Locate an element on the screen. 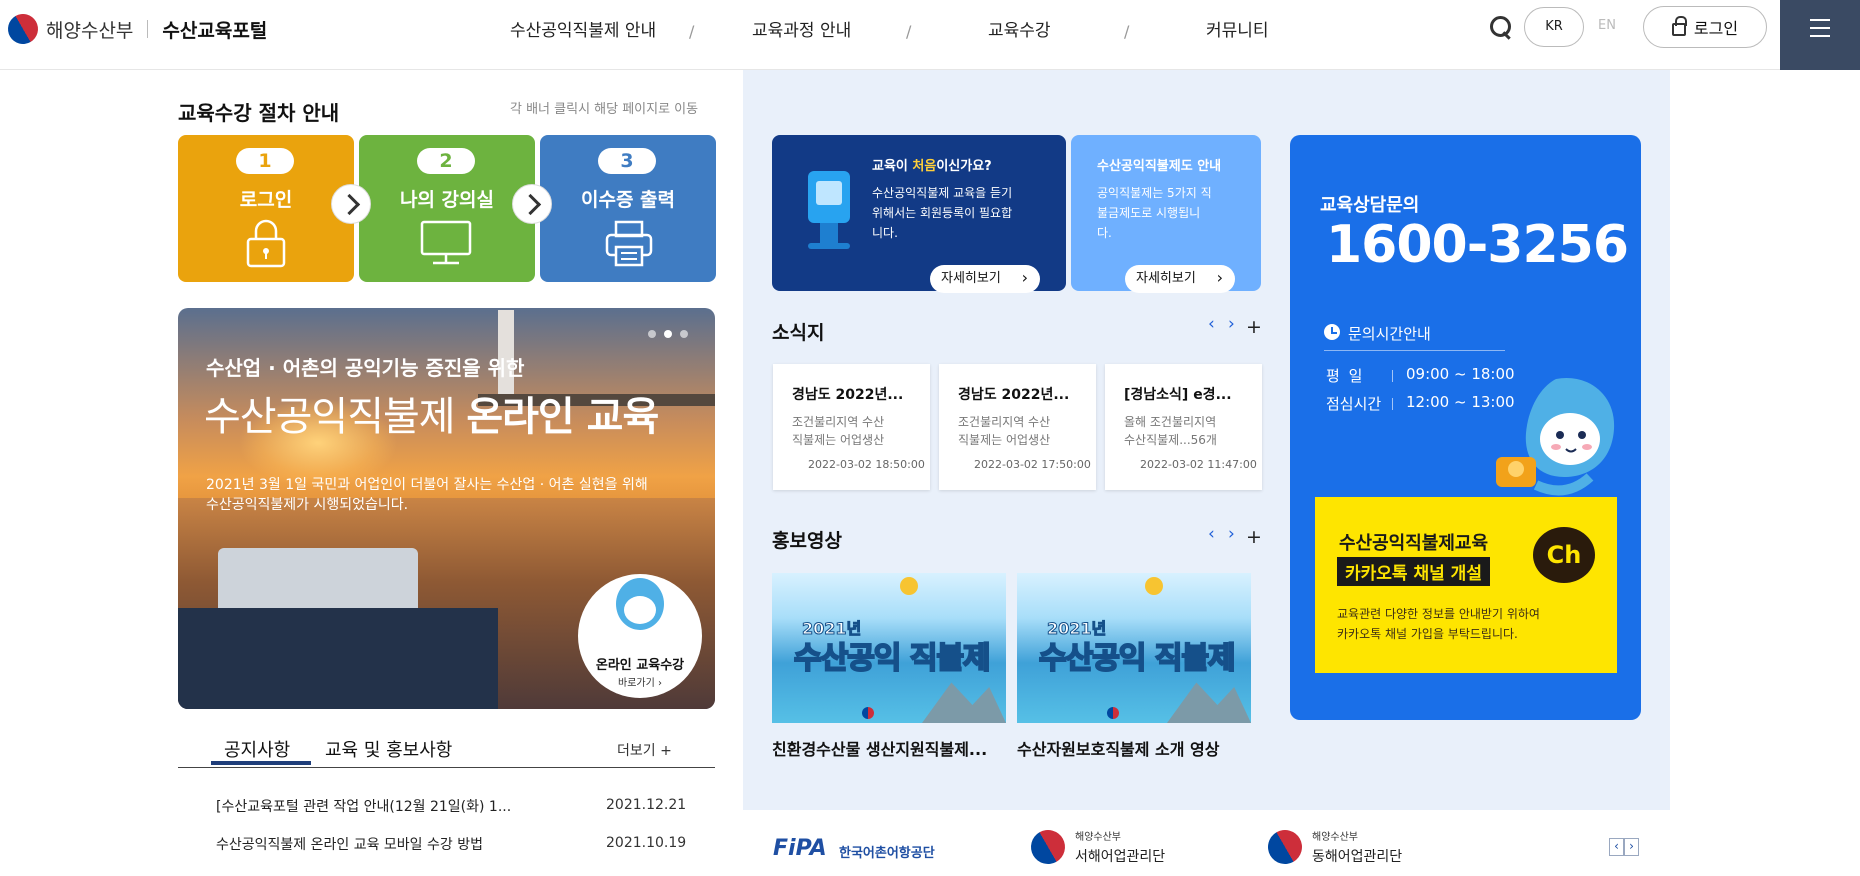 The image size is (1860, 876). news-more-plus-icon: + is located at coordinates (1254, 327).